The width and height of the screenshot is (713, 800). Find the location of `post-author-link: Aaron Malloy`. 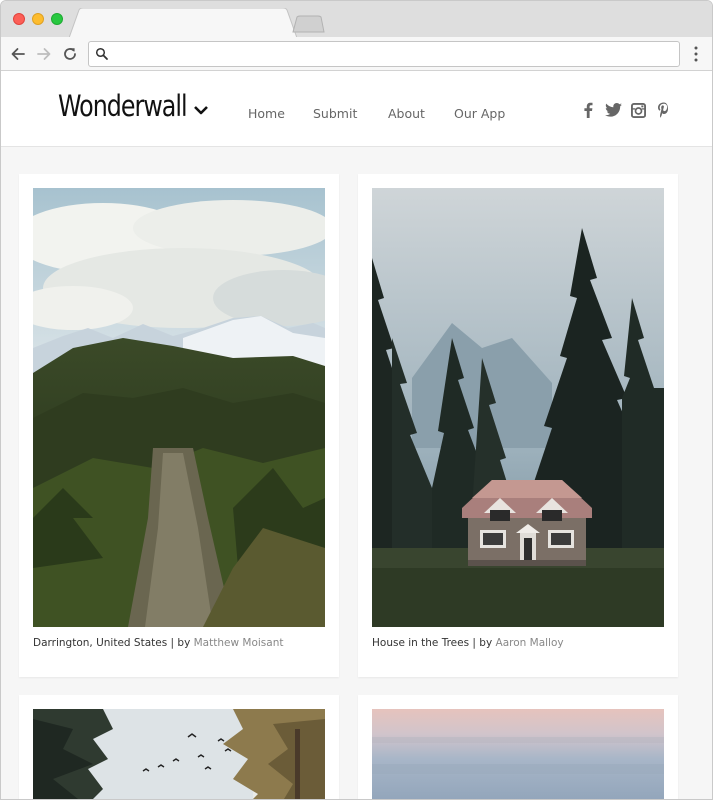

post-author-link: Aaron Malloy is located at coordinates (530, 643).